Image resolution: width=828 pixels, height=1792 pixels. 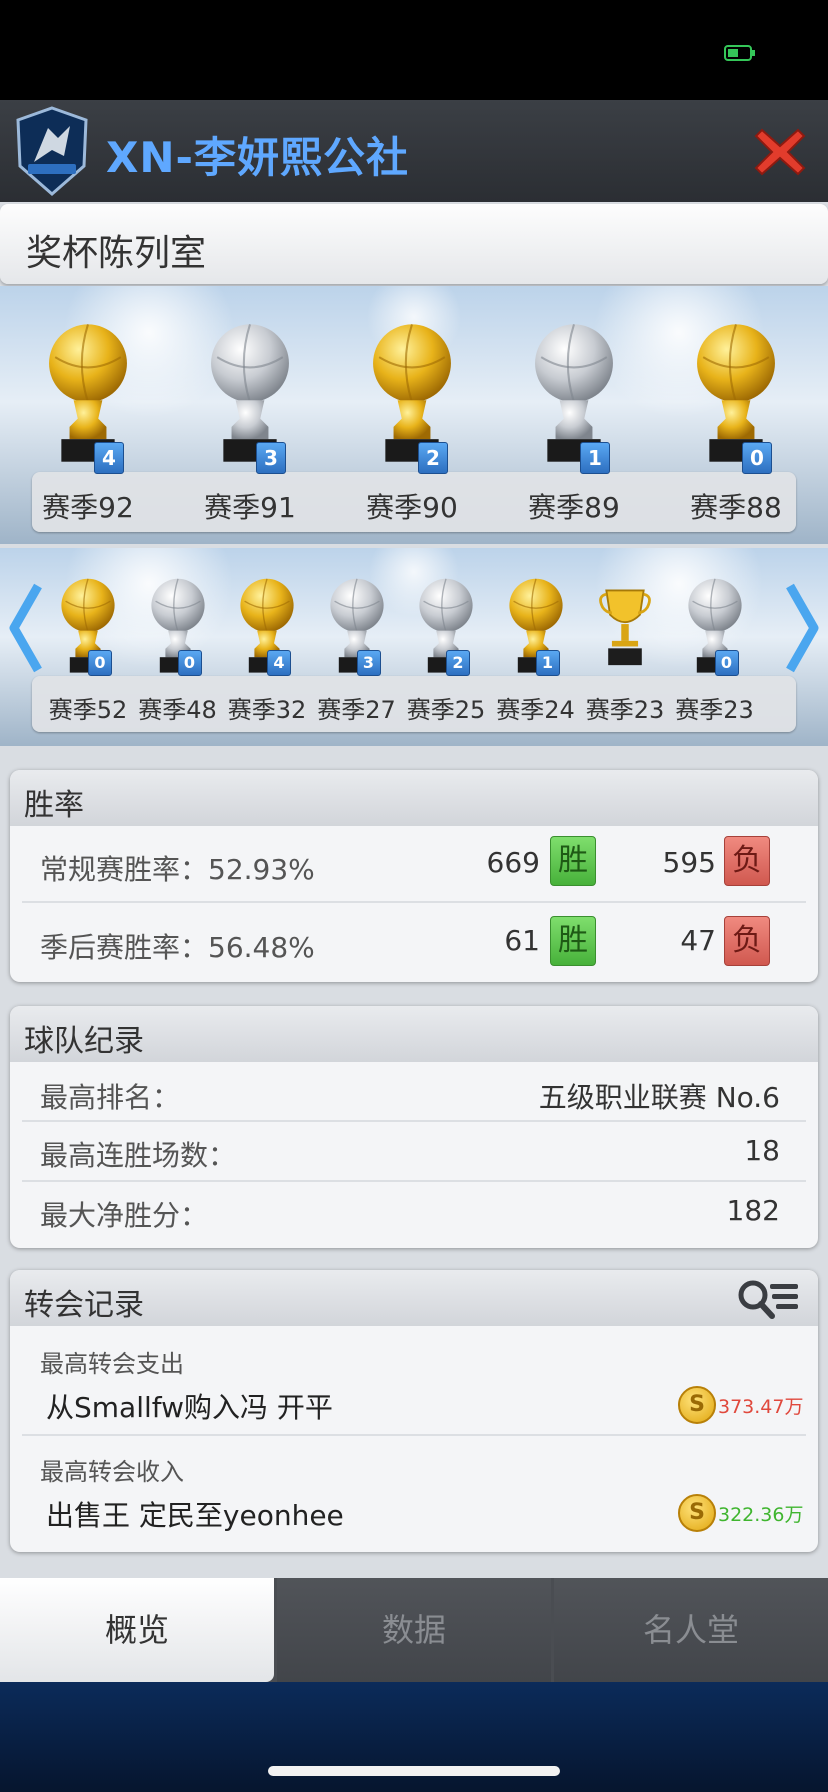 I want to click on playoff-losses: 47, so click(x=698, y=940).